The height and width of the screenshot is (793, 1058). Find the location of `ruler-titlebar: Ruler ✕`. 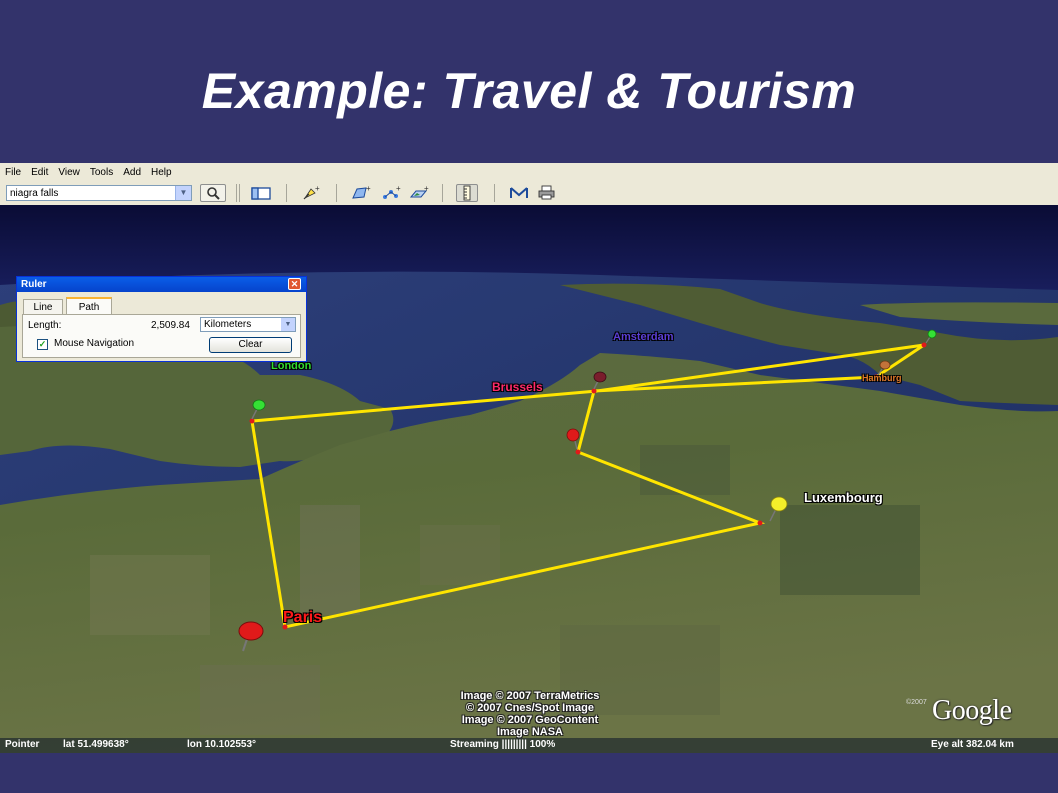

ruler-titlebar: Ruler ✕ is located at coordinates (161, 284).